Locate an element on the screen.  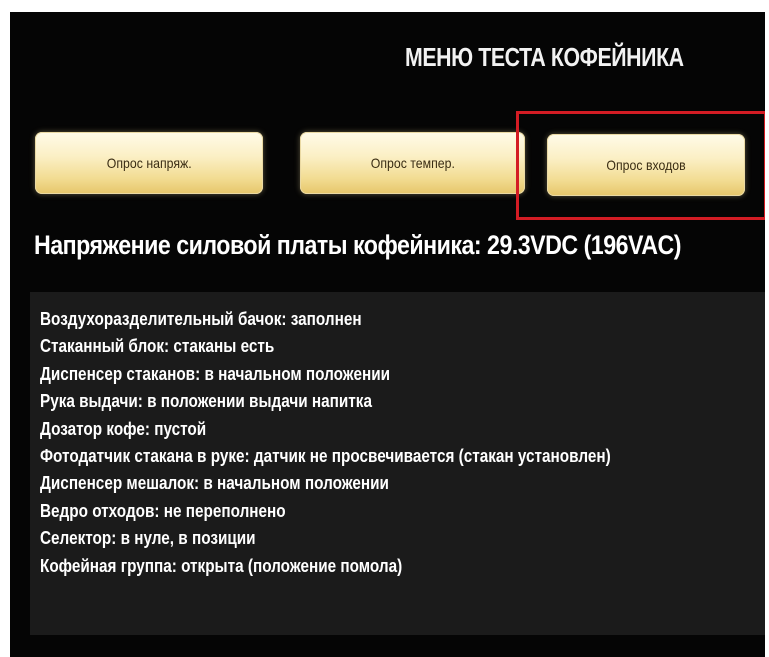
status-line: Стаканный блок: стаканы есть is located at coordinates (157, 346).